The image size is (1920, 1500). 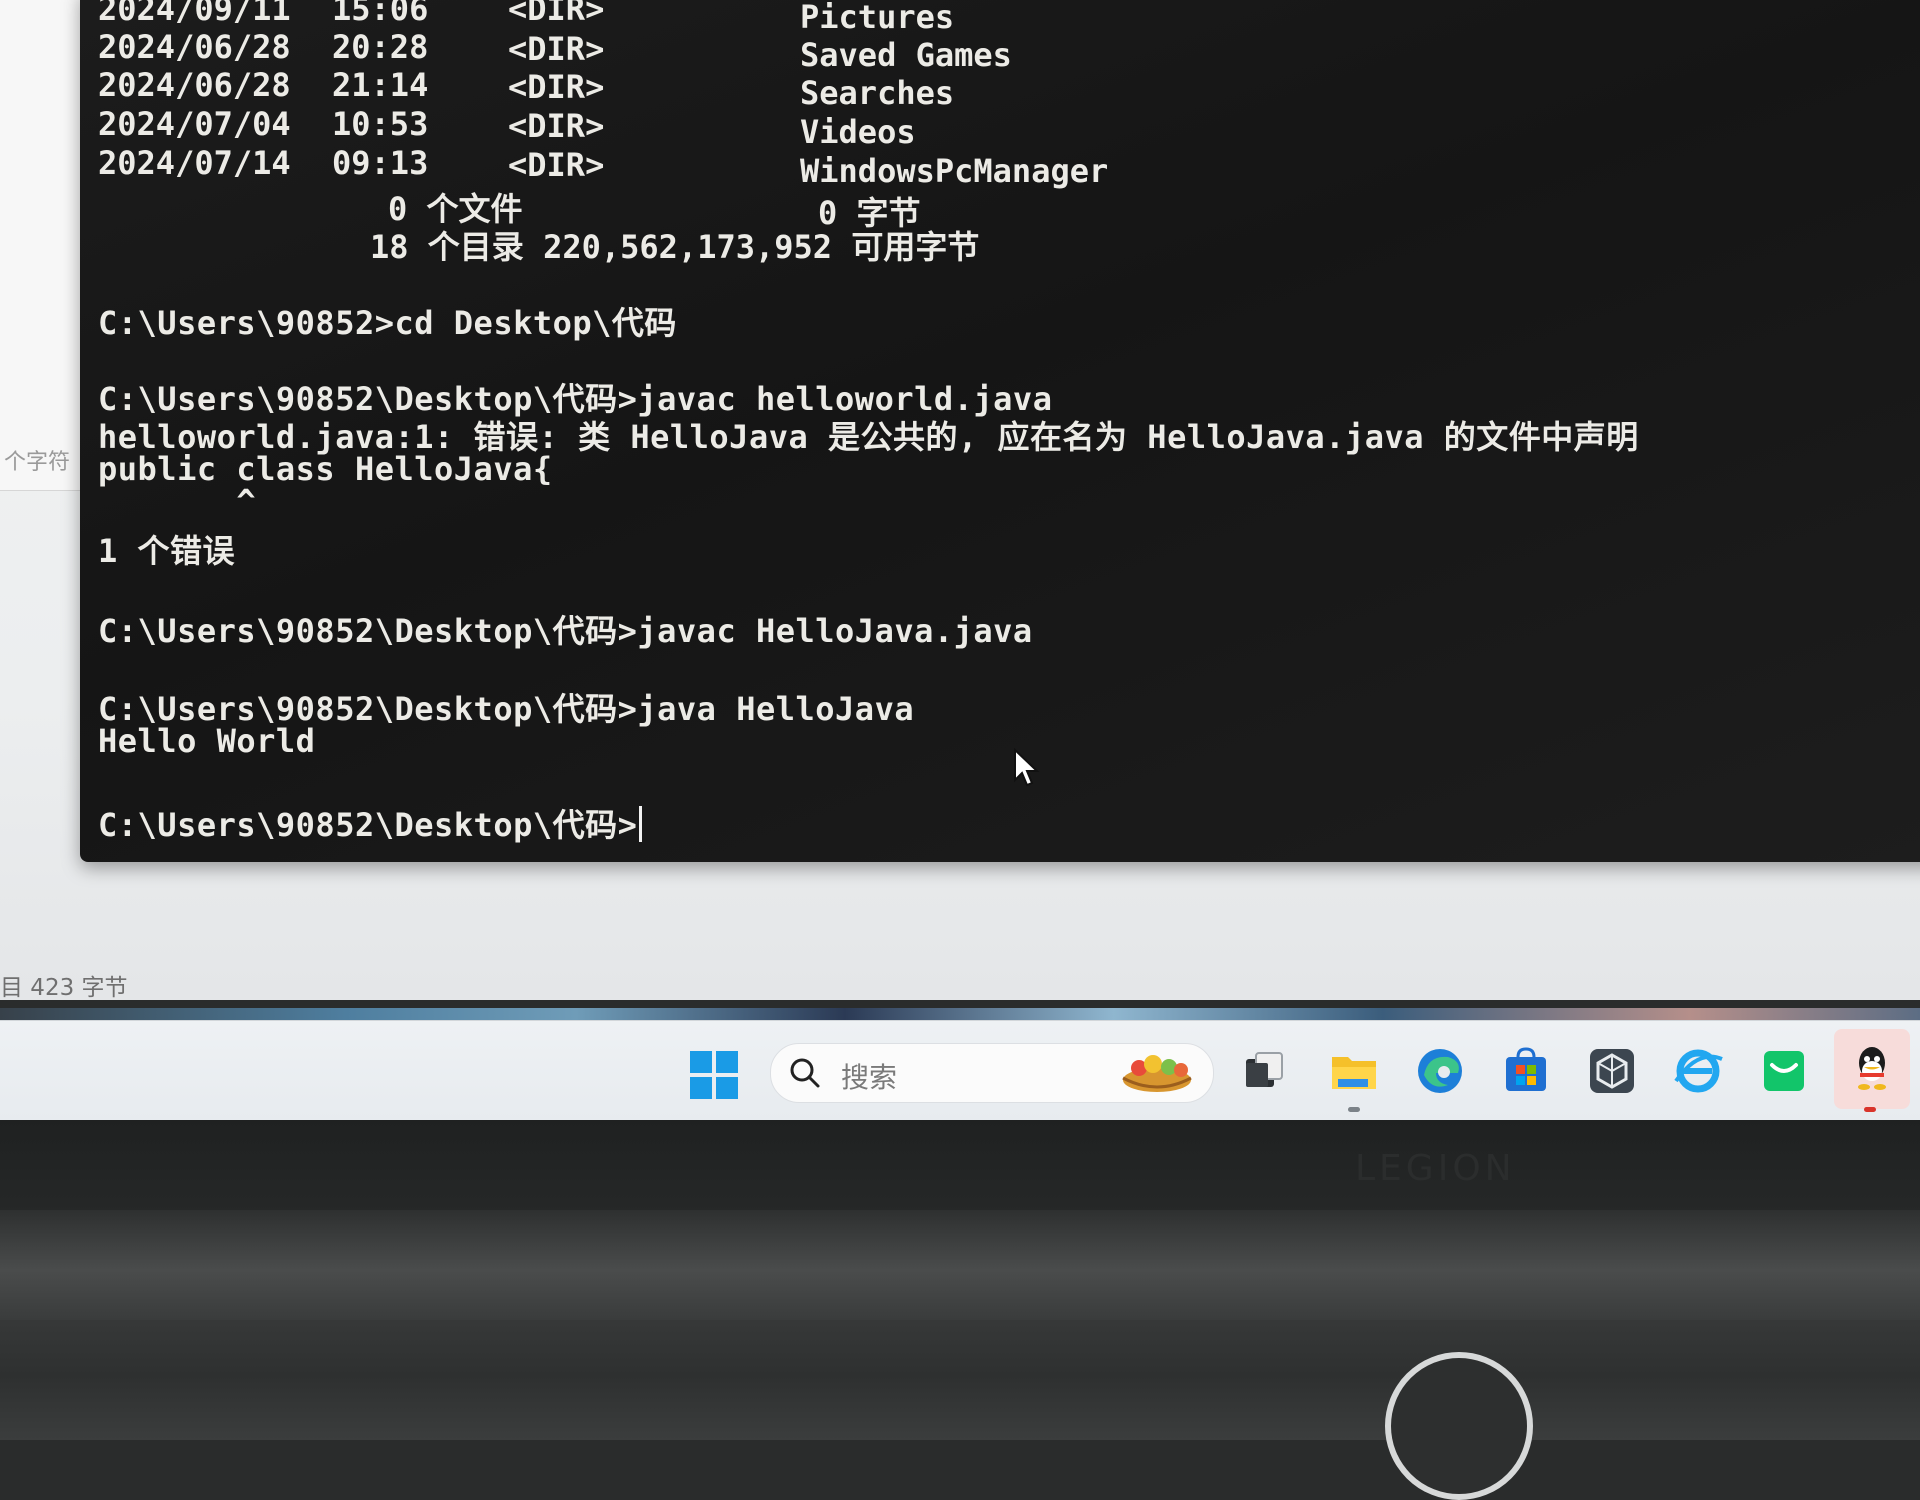 I want to click on dir-date: 2024/07/04, so click(x=194, y=124).